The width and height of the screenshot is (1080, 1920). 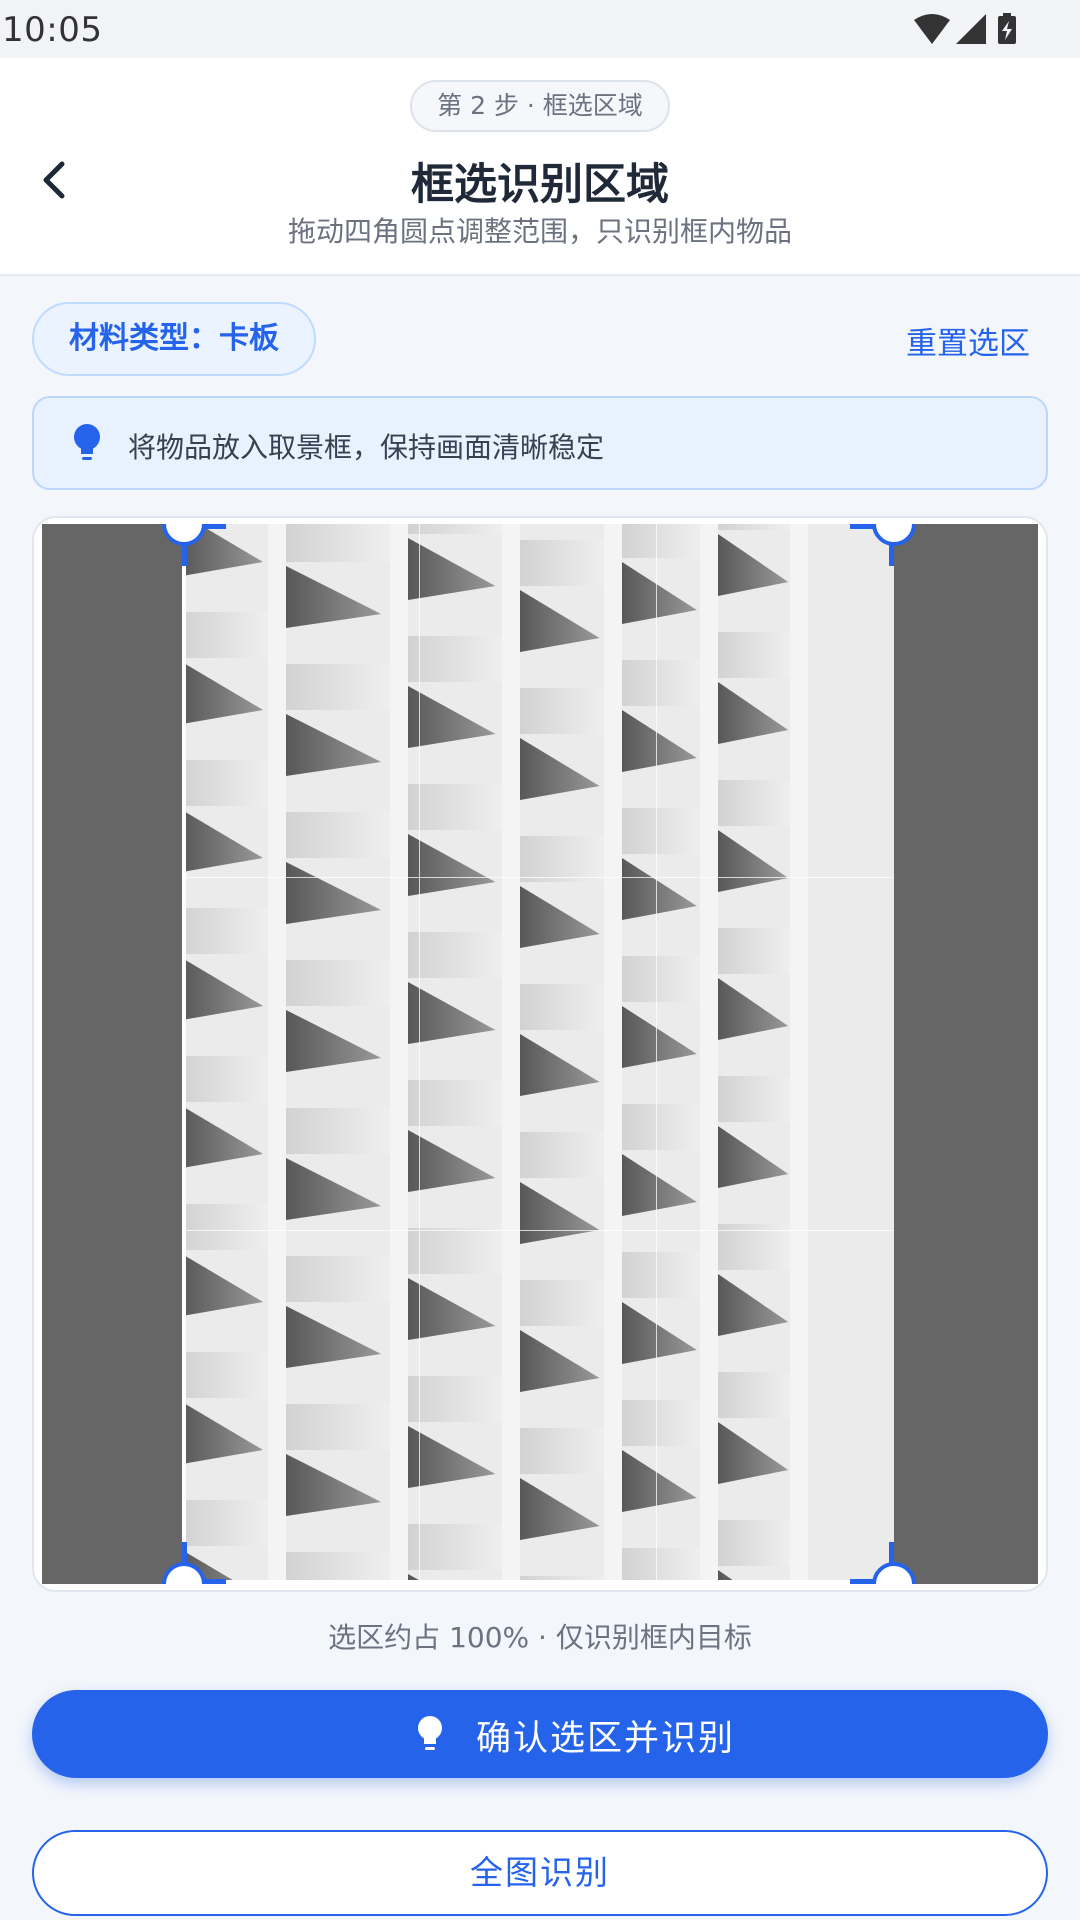 What do you see at coordinates (1007, 28) in the screenshot?
I see `battery-charging-icon` at bounding box center [1007, 28].